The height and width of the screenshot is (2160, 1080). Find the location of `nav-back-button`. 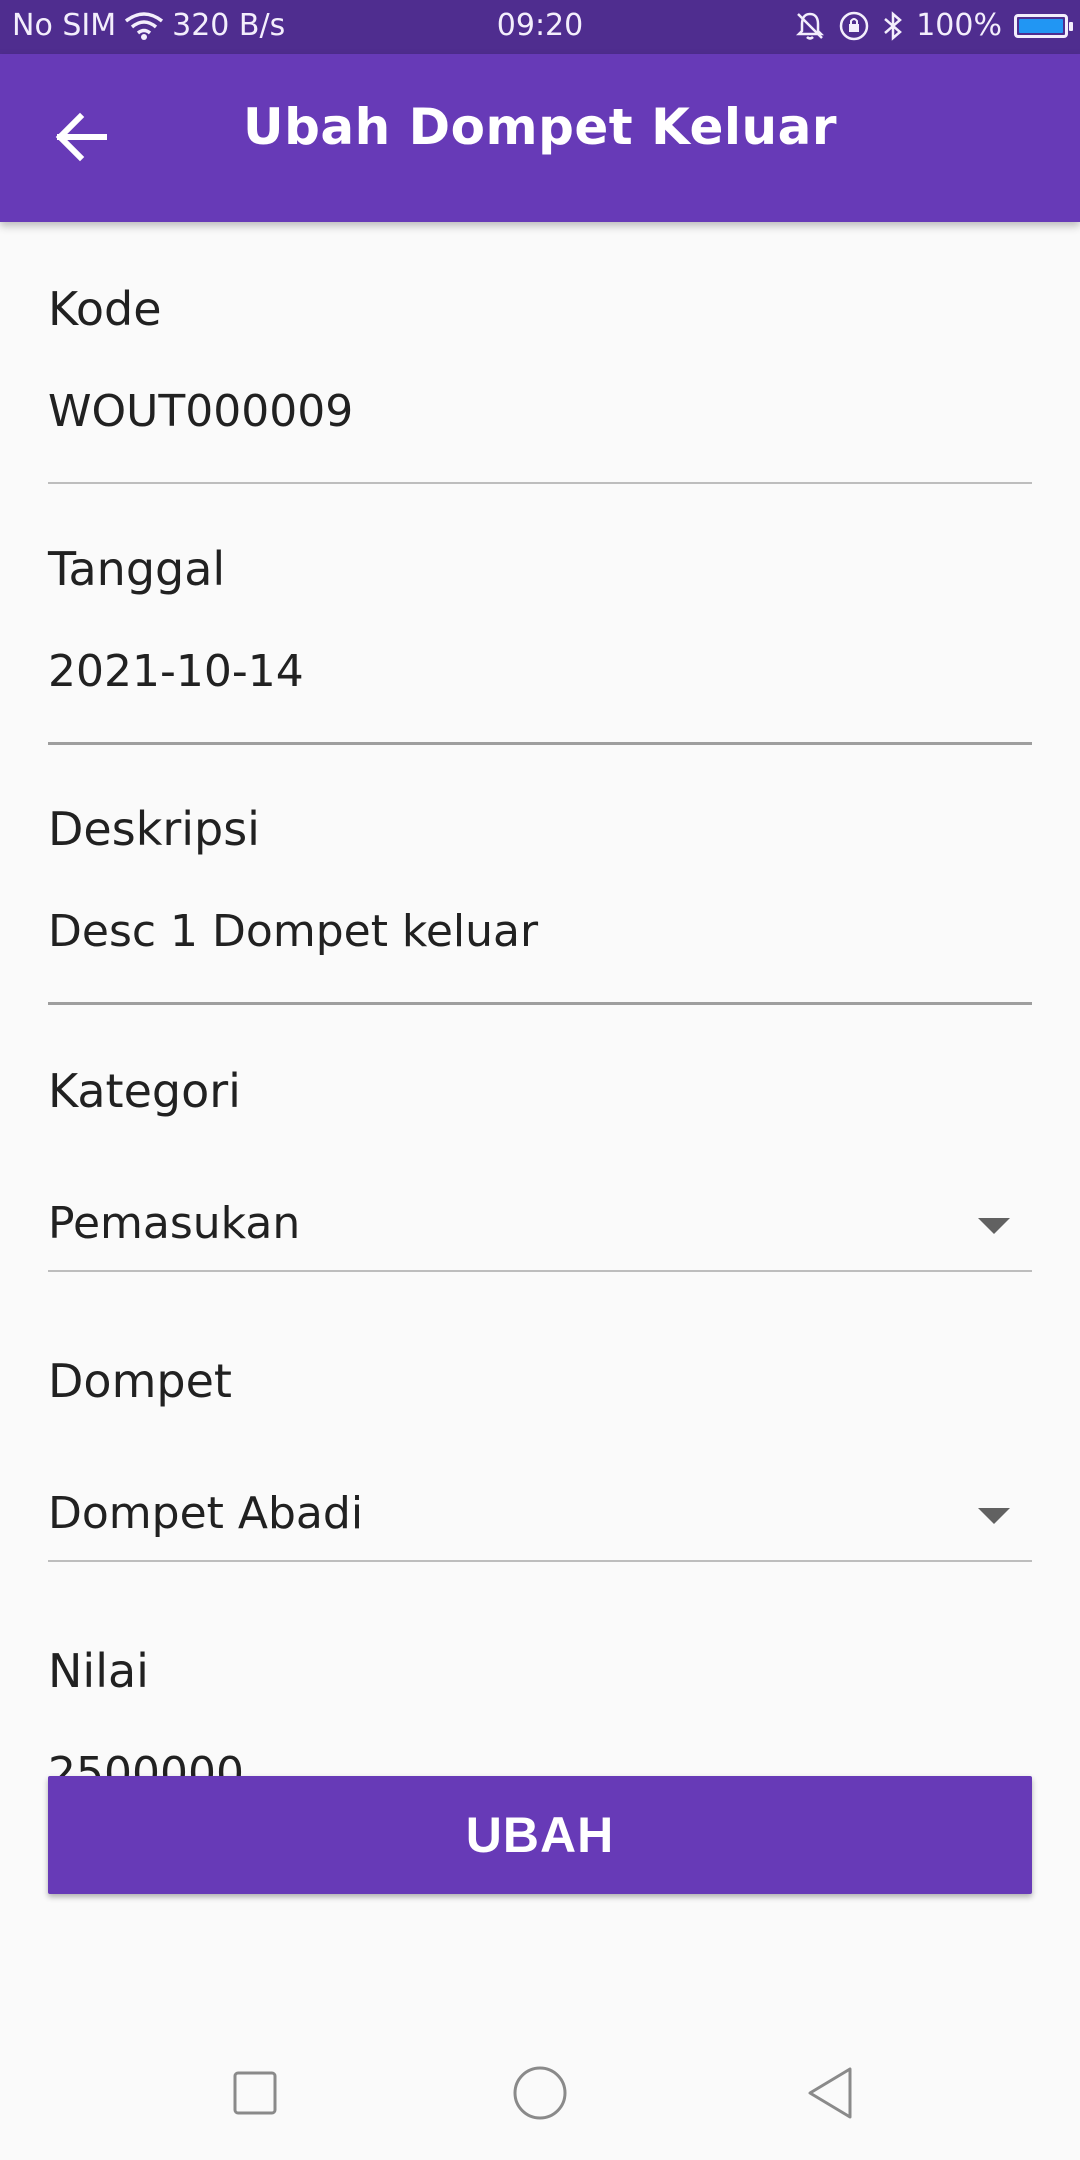

nav-back-button is located at coordinates (830, 2095).